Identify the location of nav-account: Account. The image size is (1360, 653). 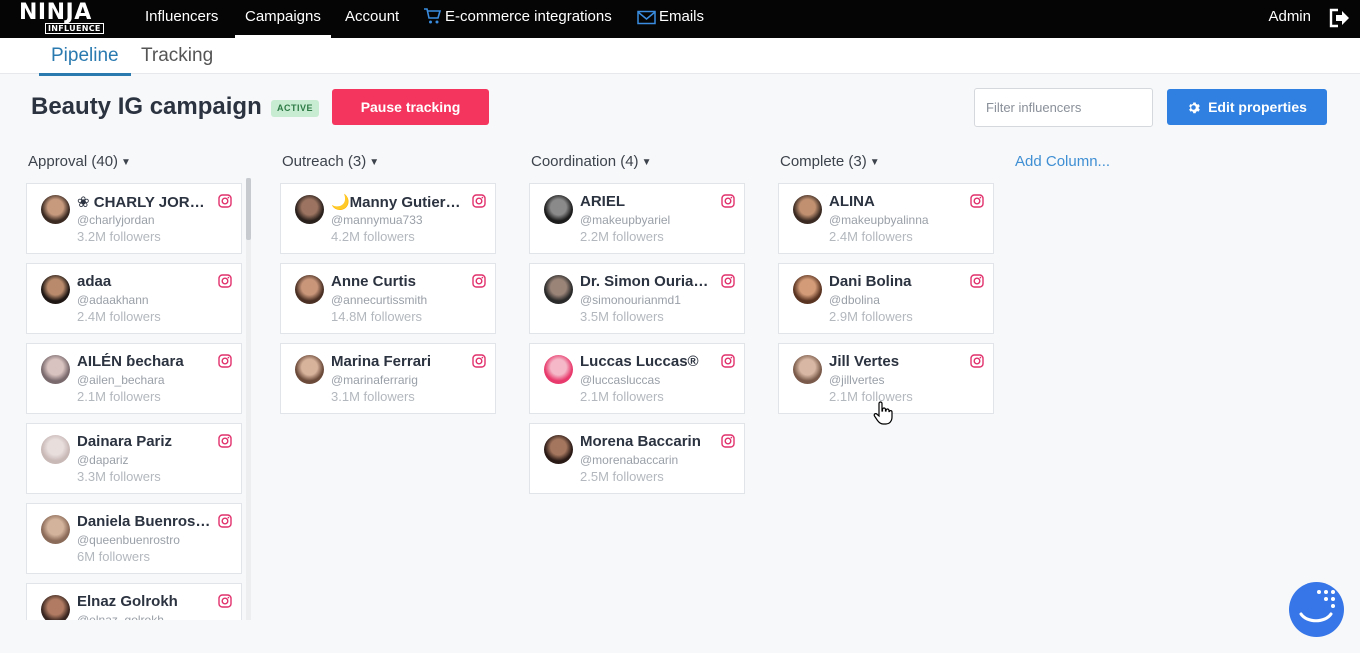
(372, 19).